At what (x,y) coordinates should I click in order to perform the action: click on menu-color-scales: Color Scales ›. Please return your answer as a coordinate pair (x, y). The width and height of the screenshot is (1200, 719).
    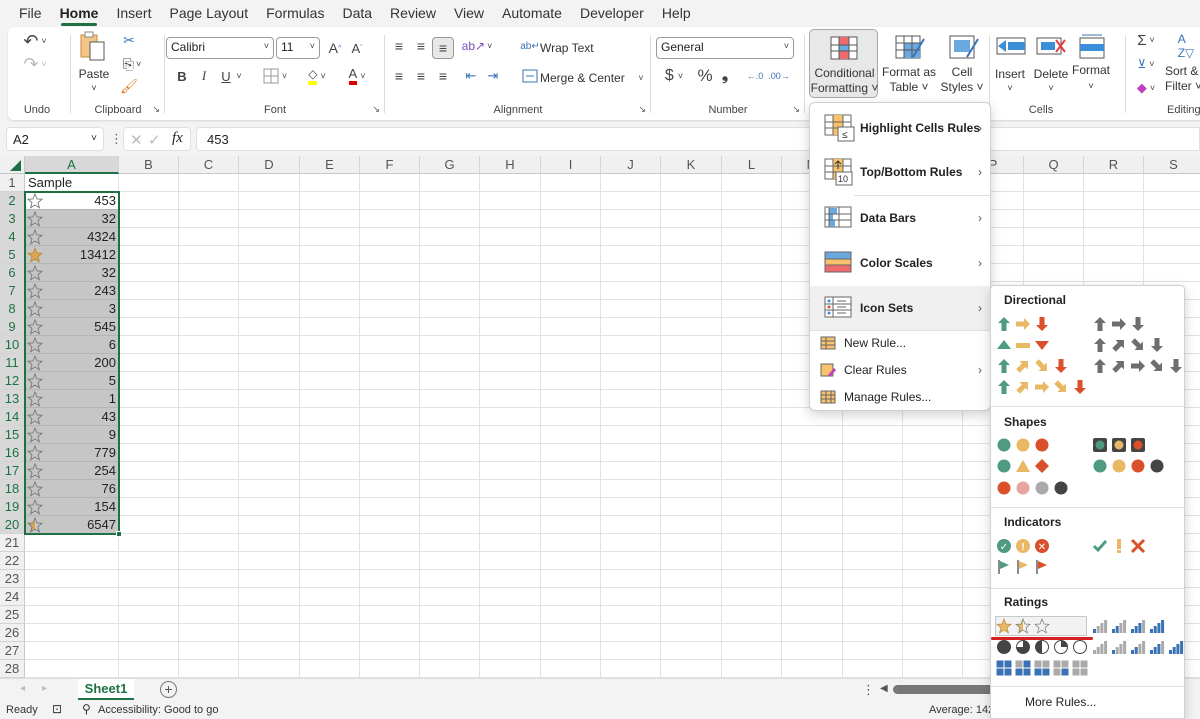
    Looking at the image, I should click on (900, 263).